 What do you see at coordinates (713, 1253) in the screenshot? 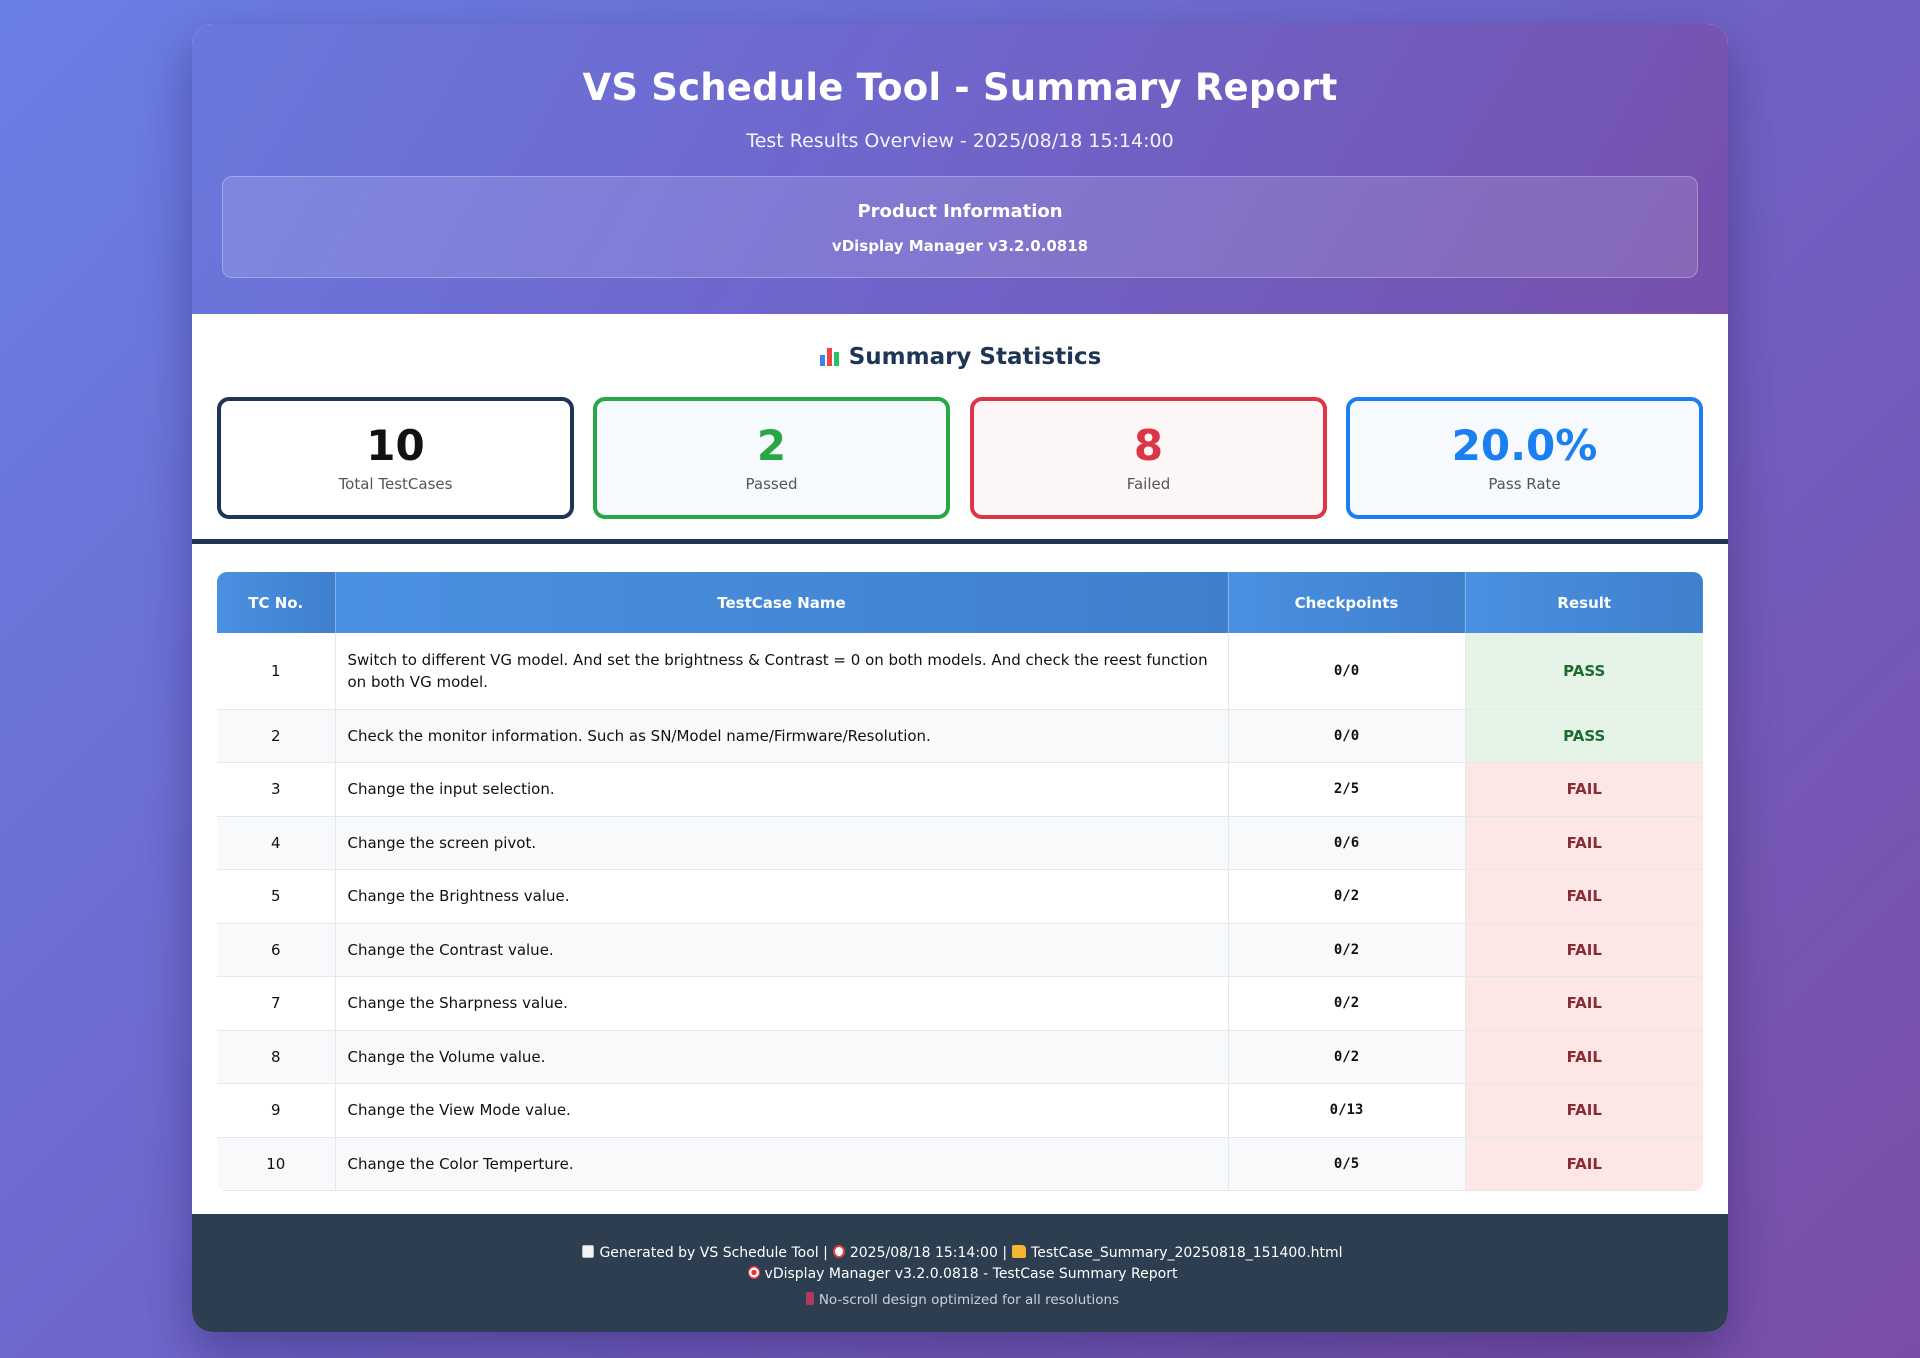
I see `footer-generated: Generated by VS Schedule Tool |` at bounding box center [713, 1253].